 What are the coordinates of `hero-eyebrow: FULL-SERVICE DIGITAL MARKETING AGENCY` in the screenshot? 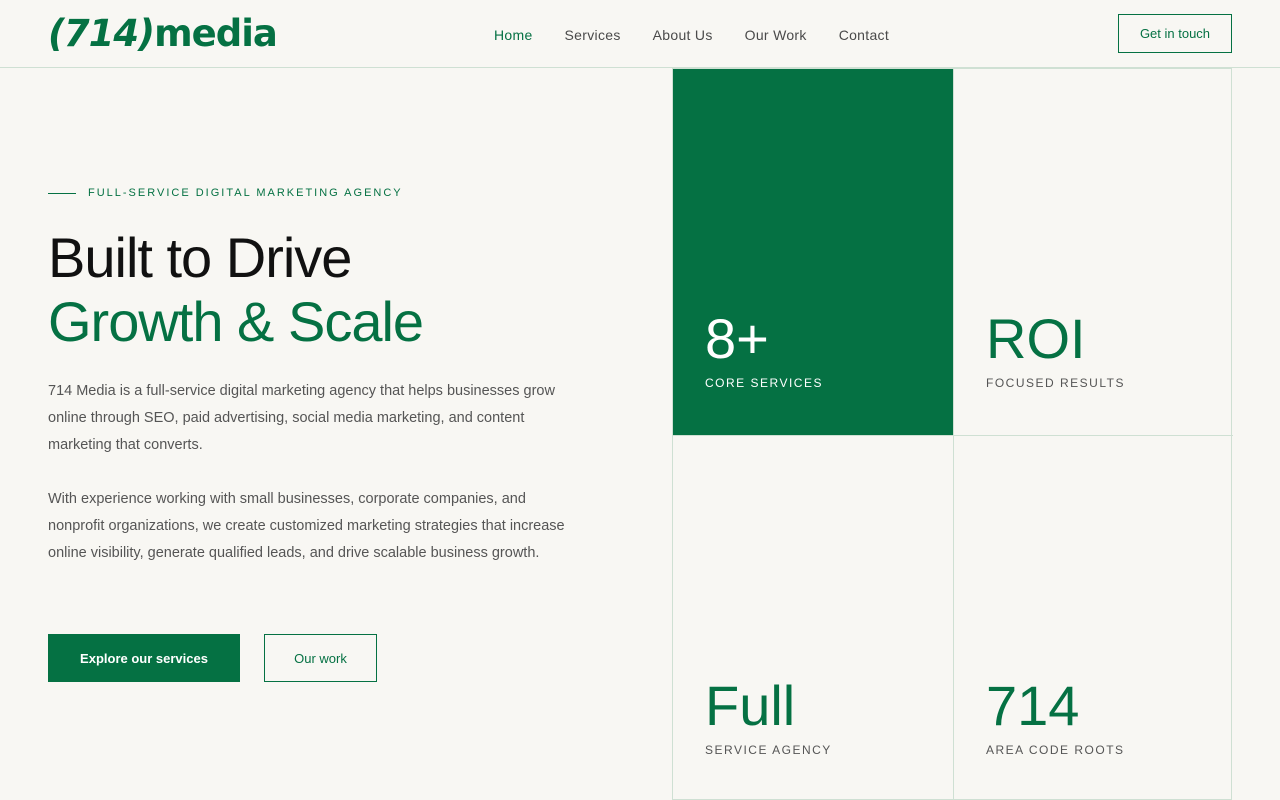 It's located at (225, 193).